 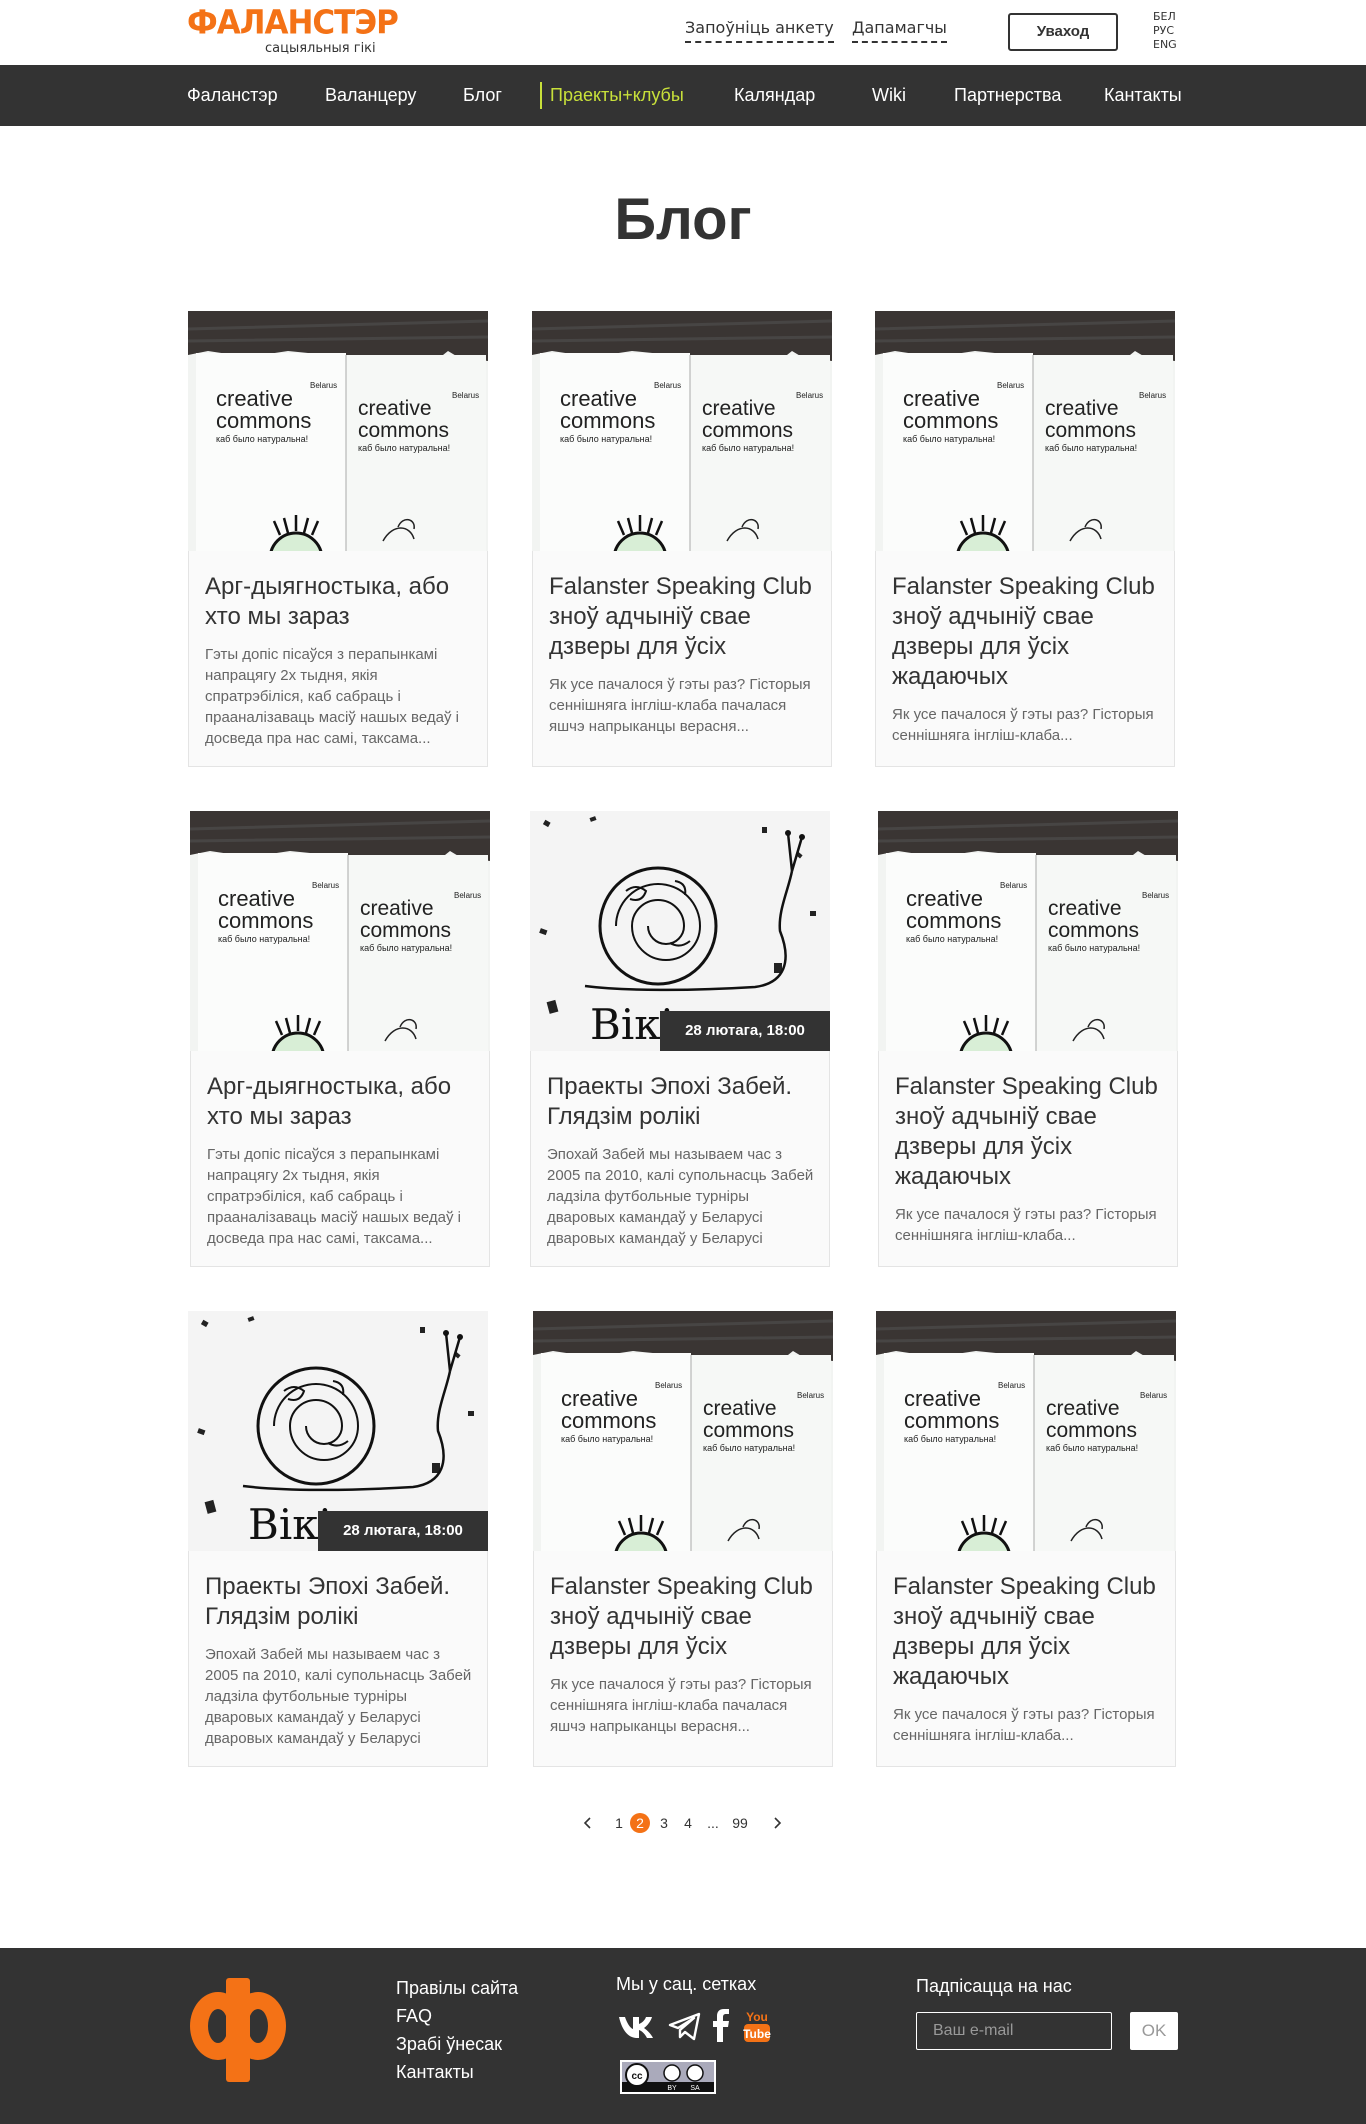 I want to click on footer-link-donate: Зрабі ўнесак, so click(x=457, y=2044).